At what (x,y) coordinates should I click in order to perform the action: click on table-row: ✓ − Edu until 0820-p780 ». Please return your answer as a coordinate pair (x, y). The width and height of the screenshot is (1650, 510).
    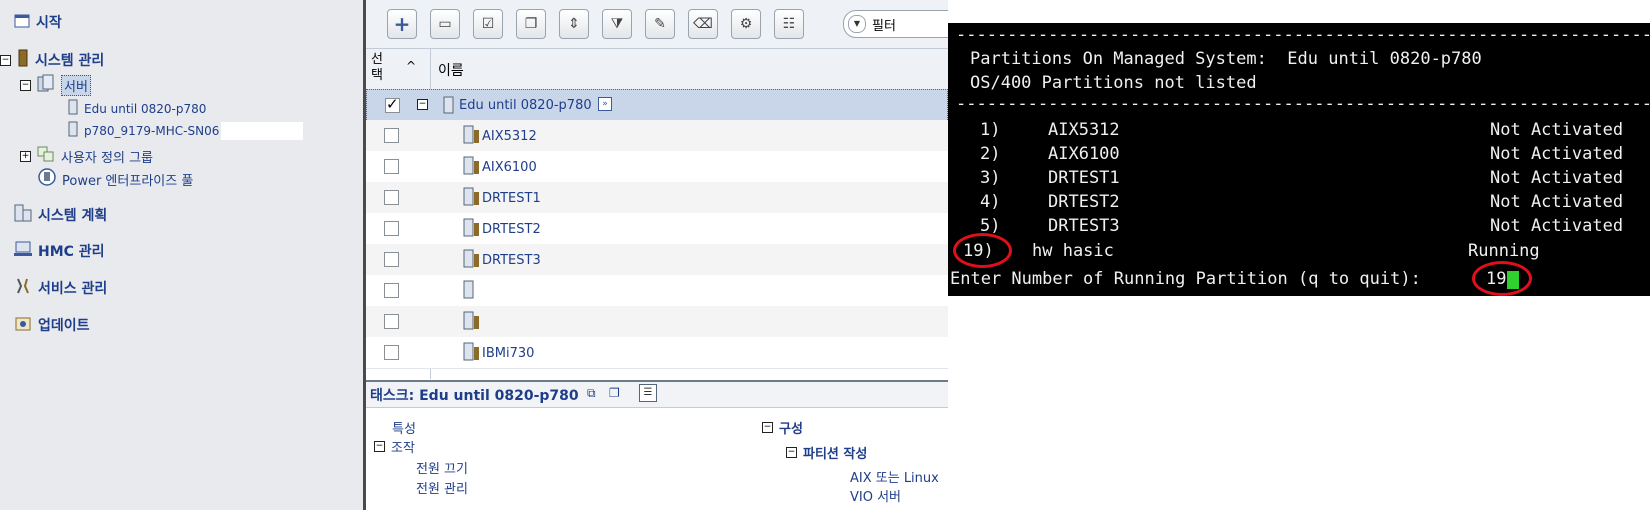
    Looking at the image, I should click on (657, 105).